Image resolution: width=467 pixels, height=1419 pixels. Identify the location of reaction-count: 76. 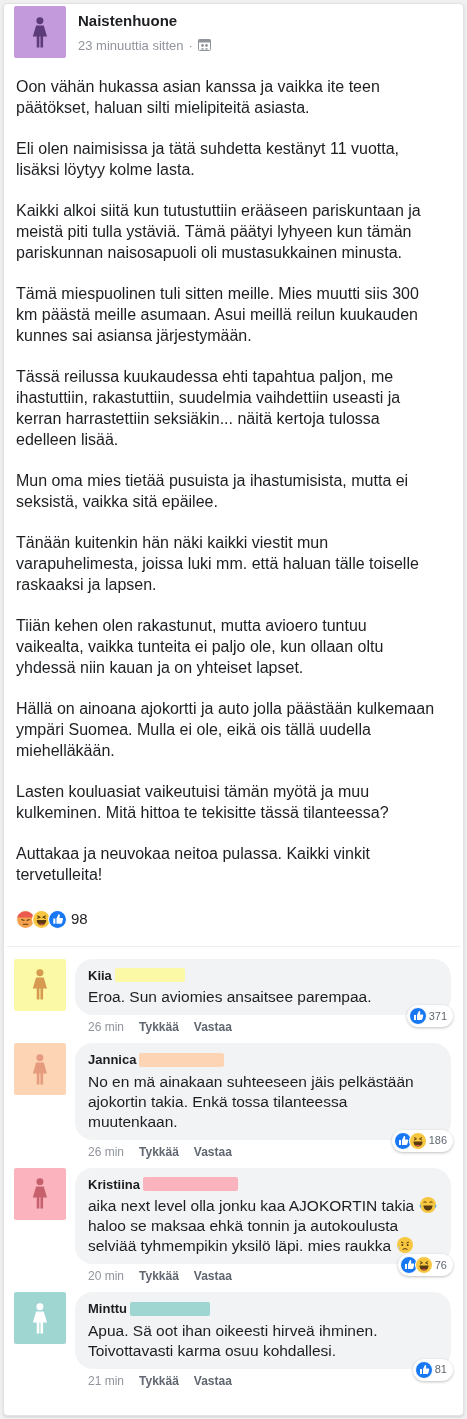
(440, 1265).